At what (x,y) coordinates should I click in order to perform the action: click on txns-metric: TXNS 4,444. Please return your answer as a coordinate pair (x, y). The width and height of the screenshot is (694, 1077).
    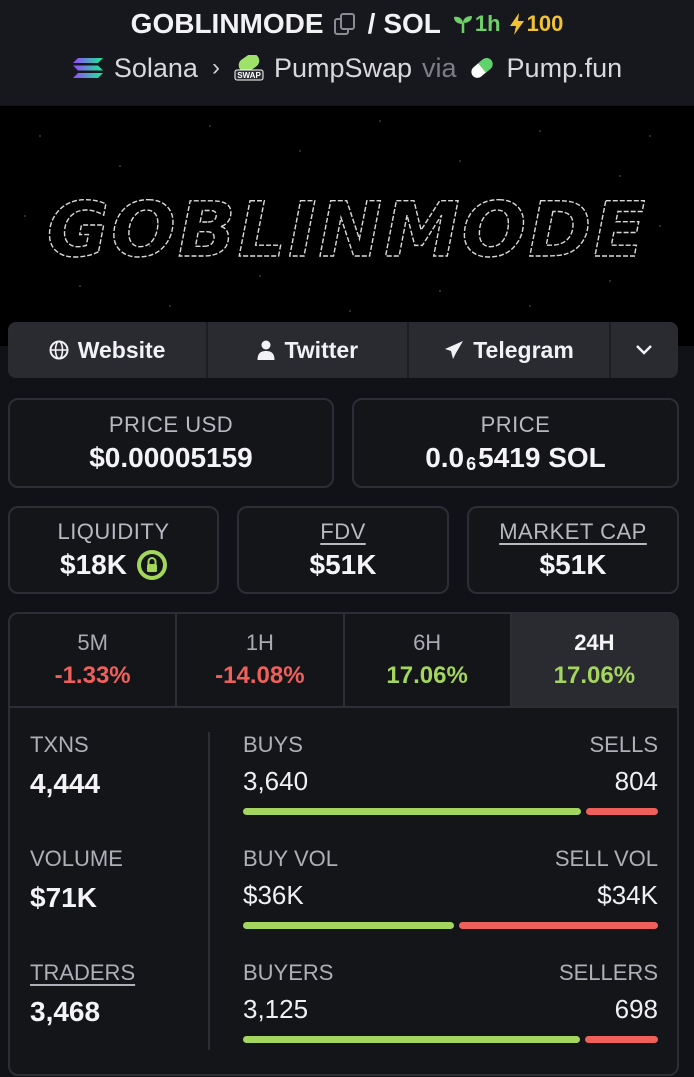
    Looking at the image, I should click on (120, 789).